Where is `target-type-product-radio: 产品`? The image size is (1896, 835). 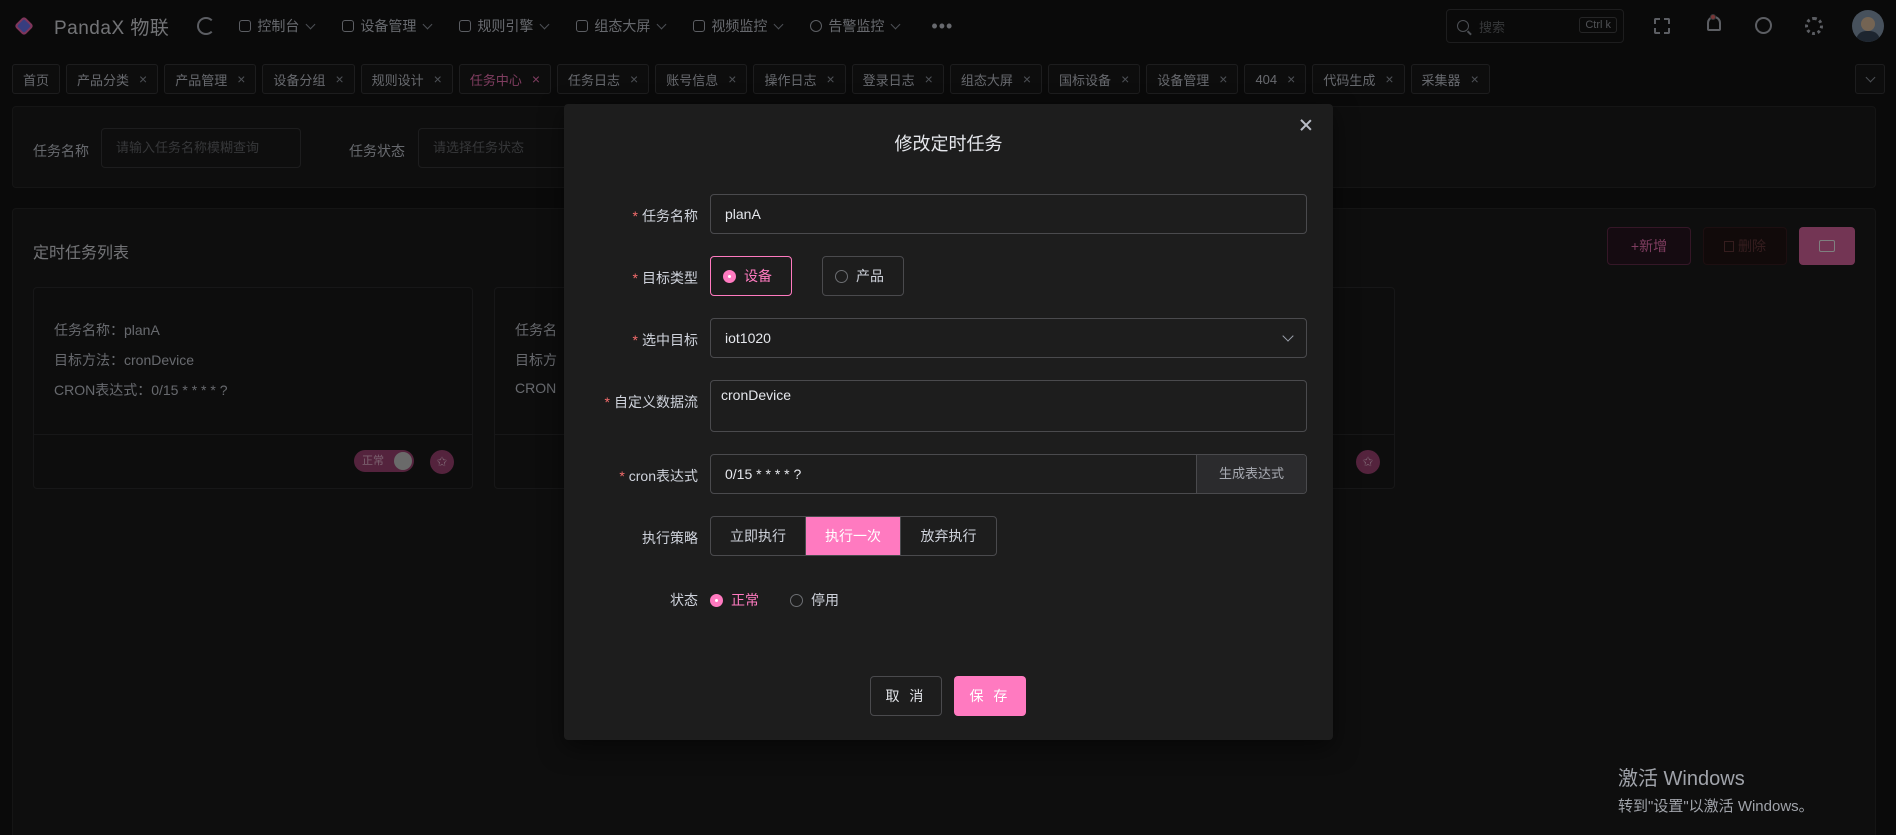
target-type-product-radio: 产品 is located at coordinates (863, 276).